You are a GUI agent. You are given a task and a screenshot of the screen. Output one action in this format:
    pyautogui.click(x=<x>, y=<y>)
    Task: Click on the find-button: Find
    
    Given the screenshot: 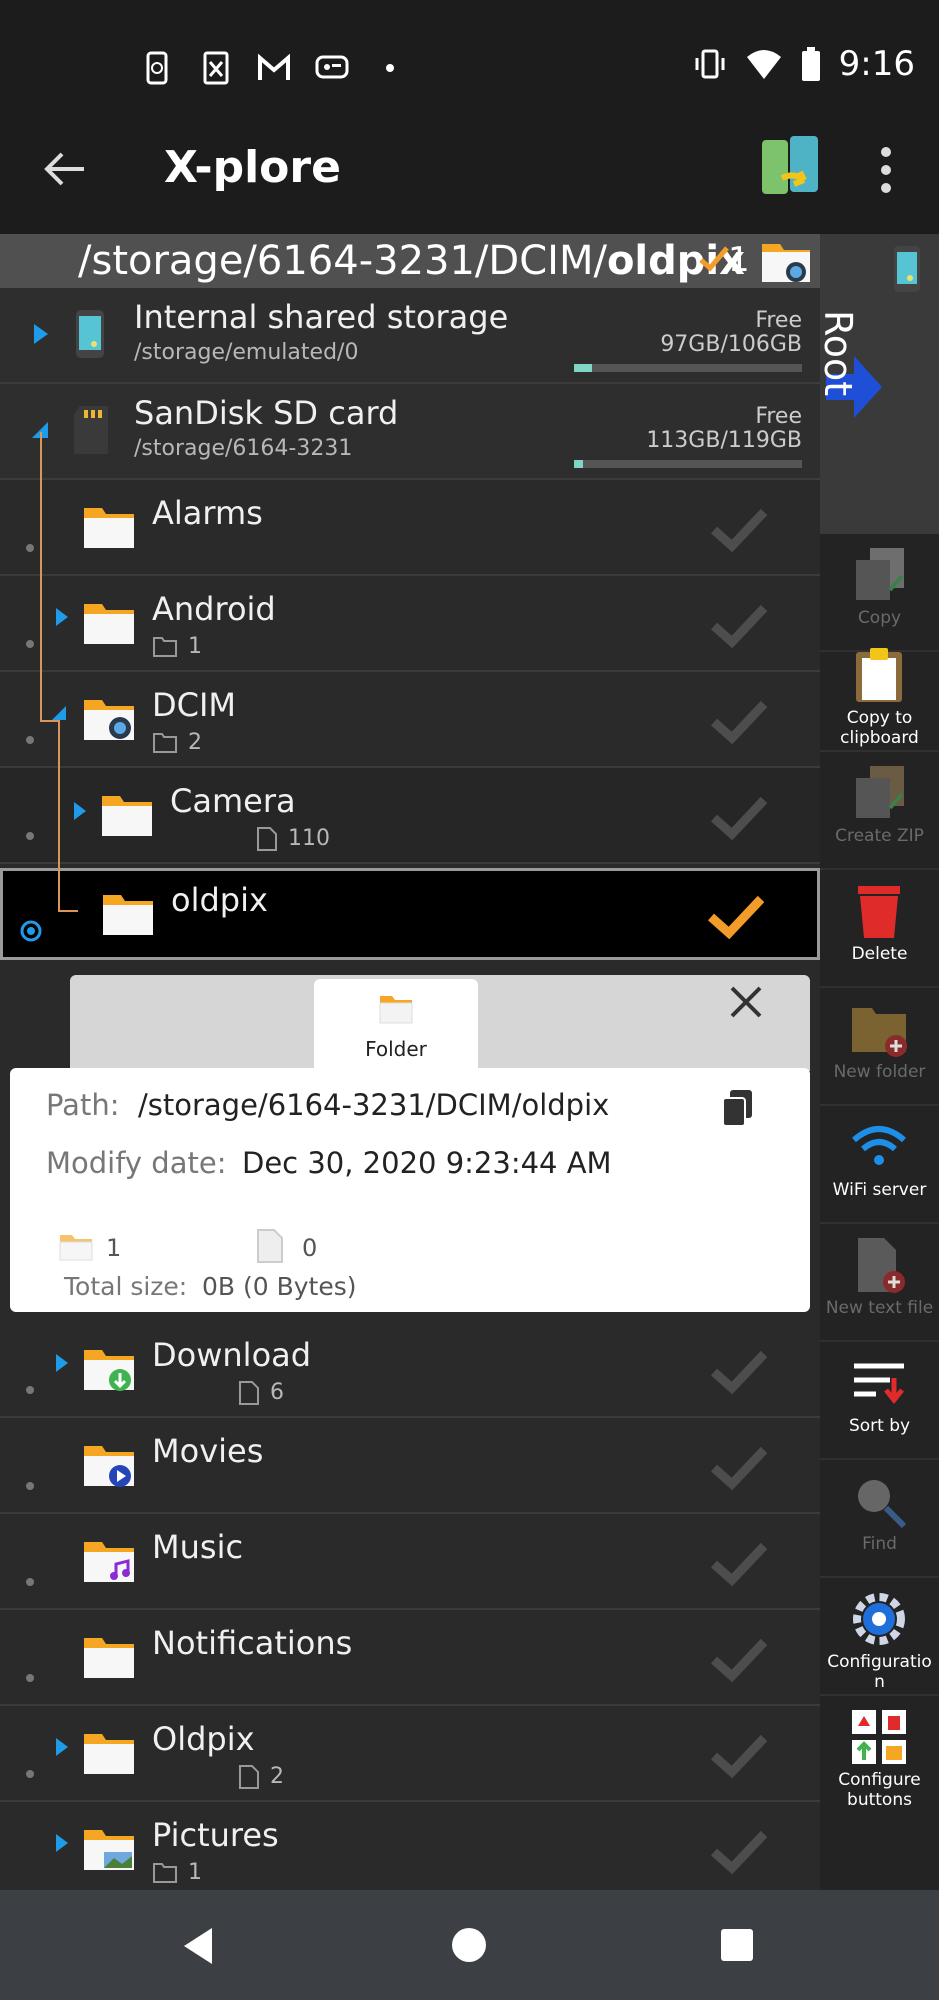 What is the action you would take?
    pyautogui.click(x=879, y=1519)
    